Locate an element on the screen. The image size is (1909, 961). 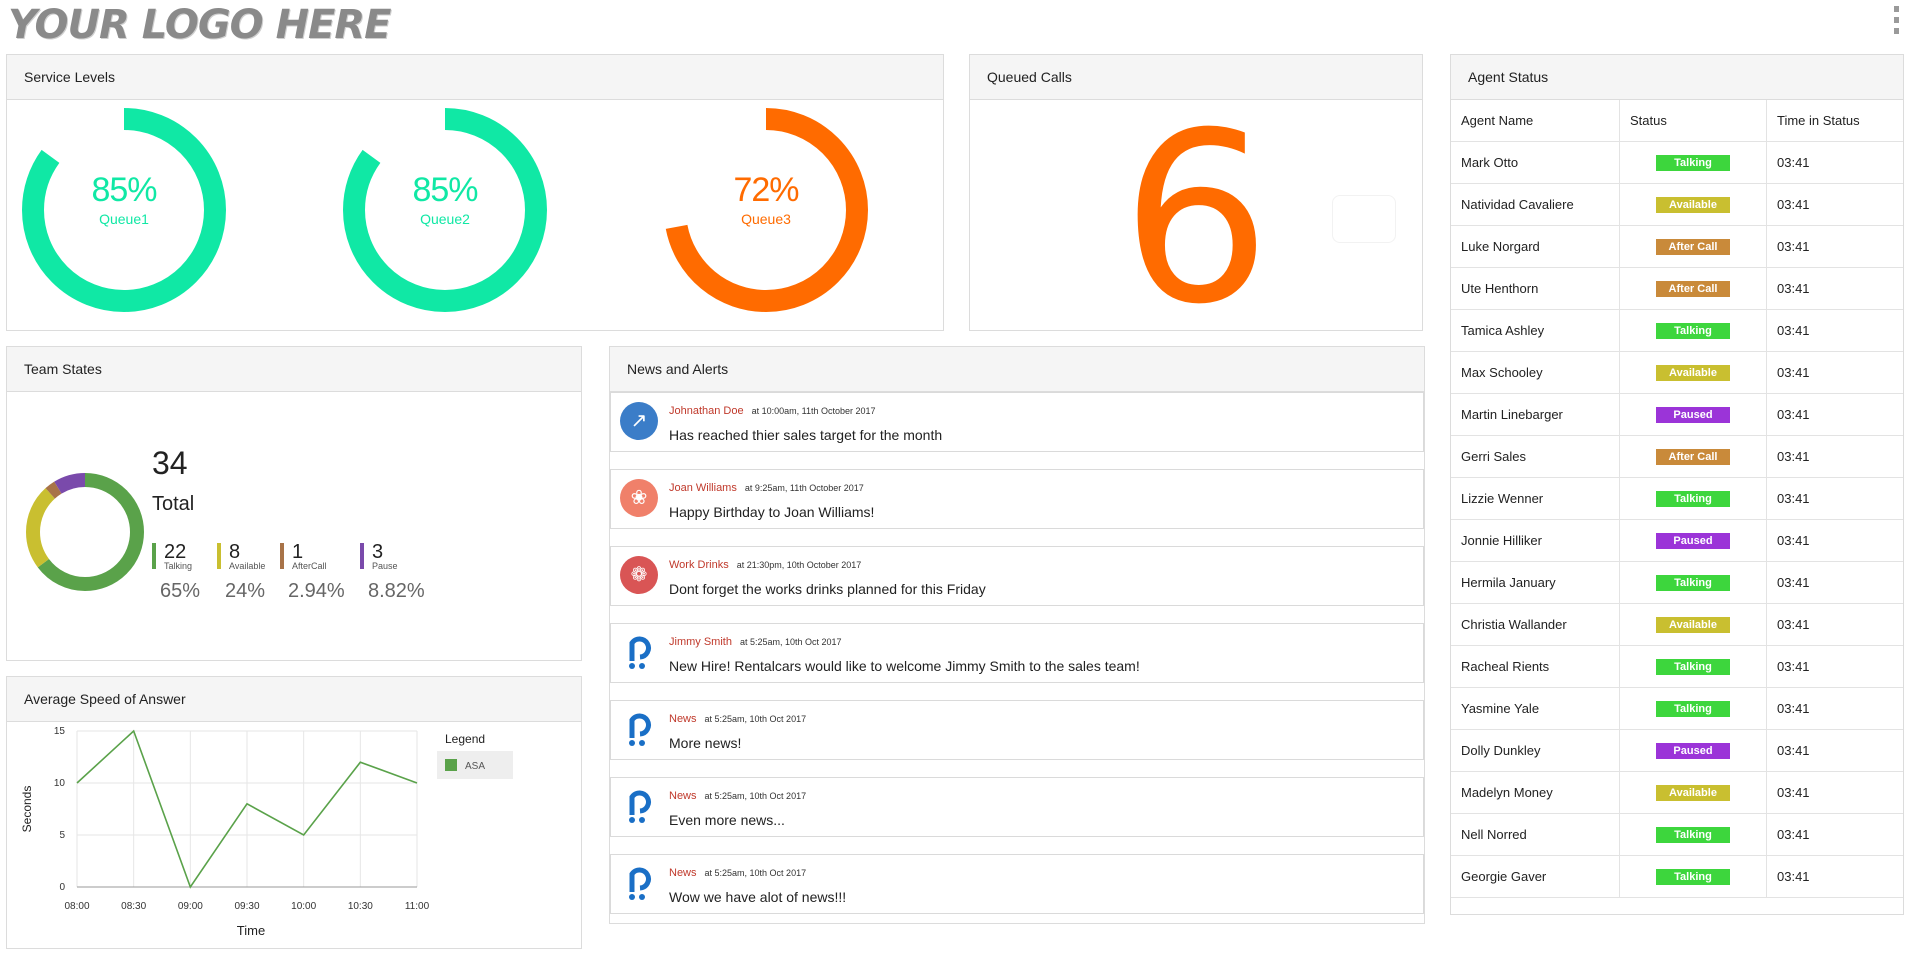
agent-row: Georgie Gaver Talking 03:41 is located at coordinates (1677, 876).